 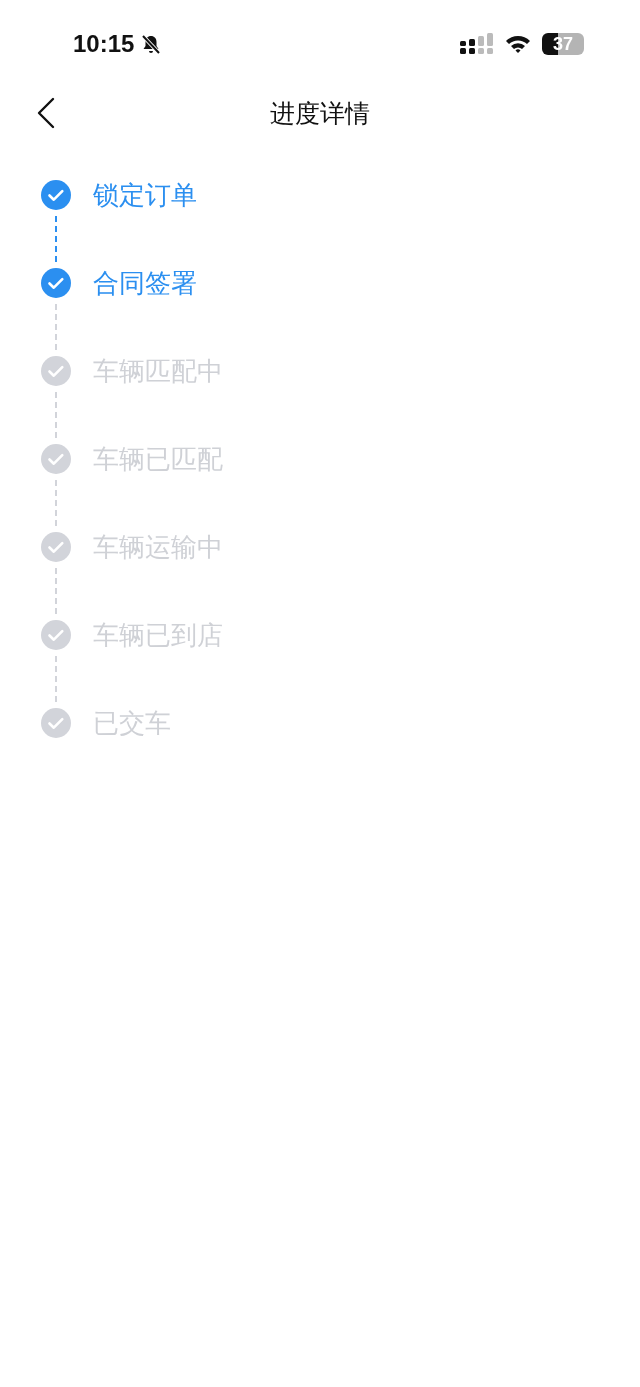 What do you see at coordinates (104, 44) in the screenshot?
I see `status-time: 10:15` at bounding box center [104, 44].